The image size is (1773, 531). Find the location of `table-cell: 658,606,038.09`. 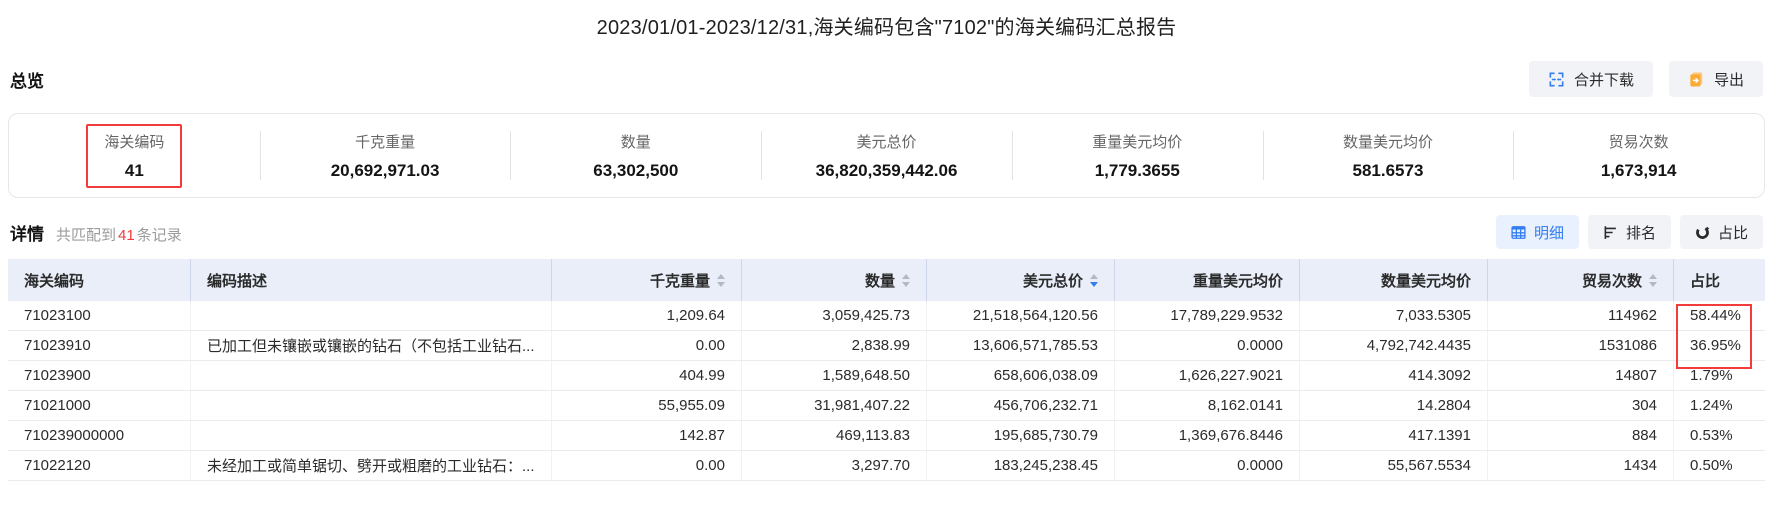

table-cell: 658,606,038.09 is located at coordinates (1020, 375).